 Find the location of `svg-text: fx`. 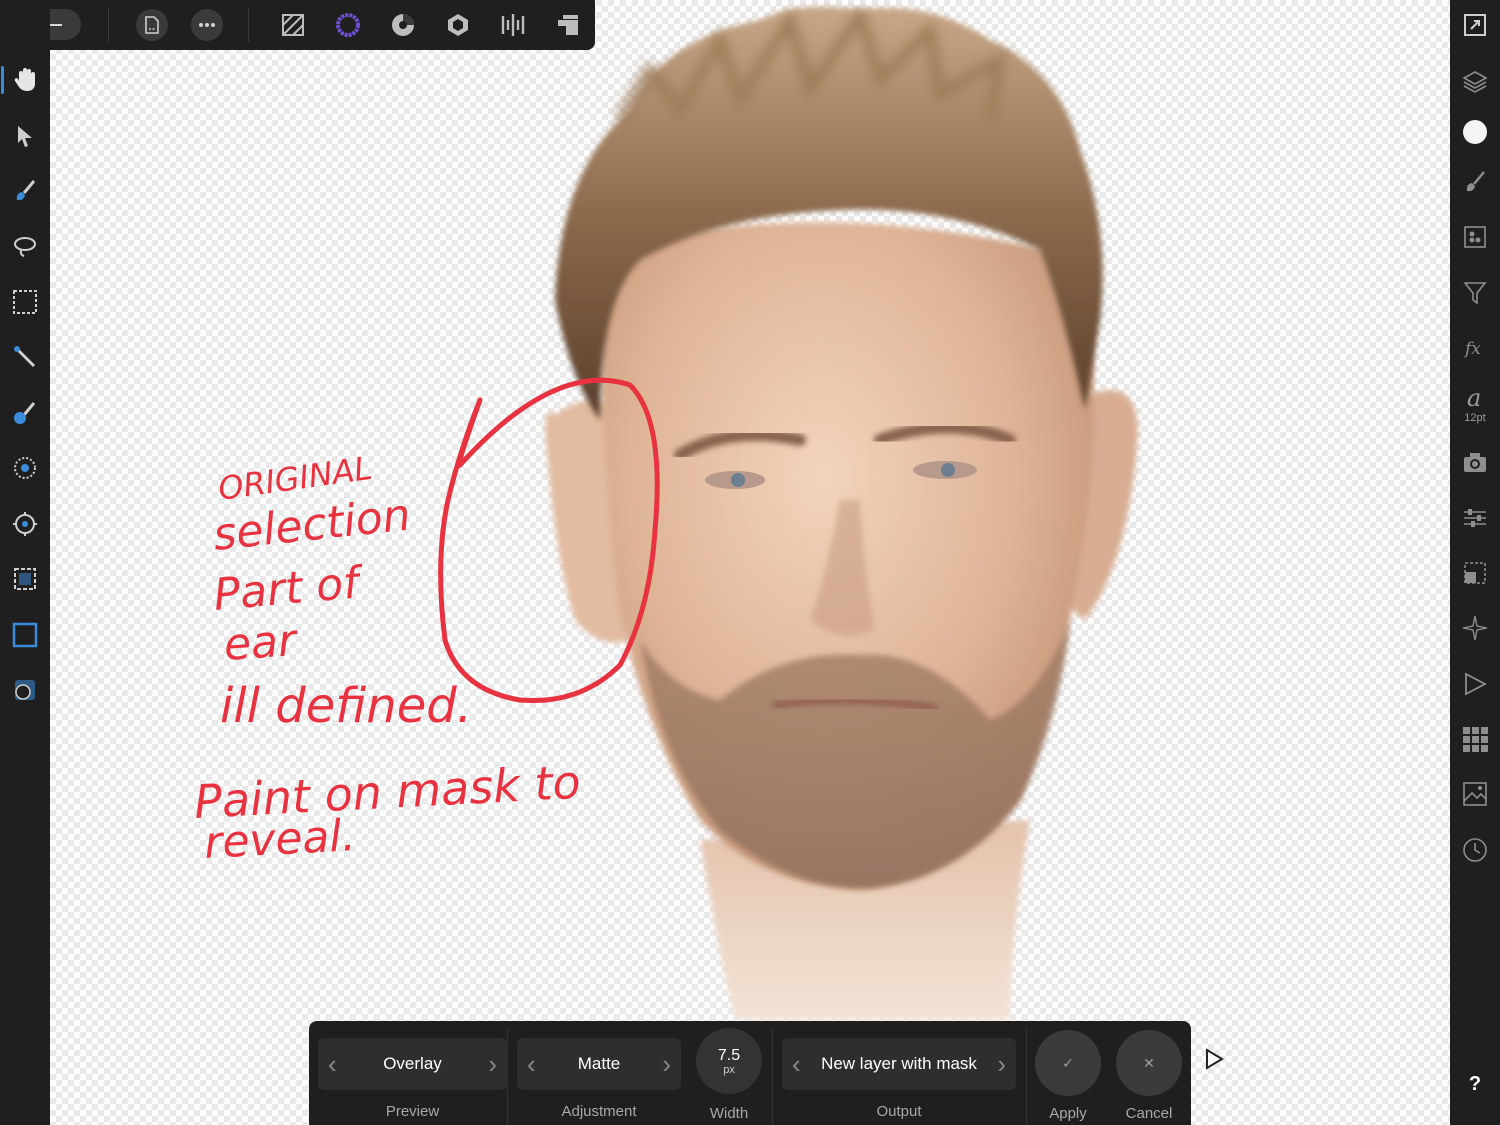

svg-text: fx is located at coordinates (1472, 349).